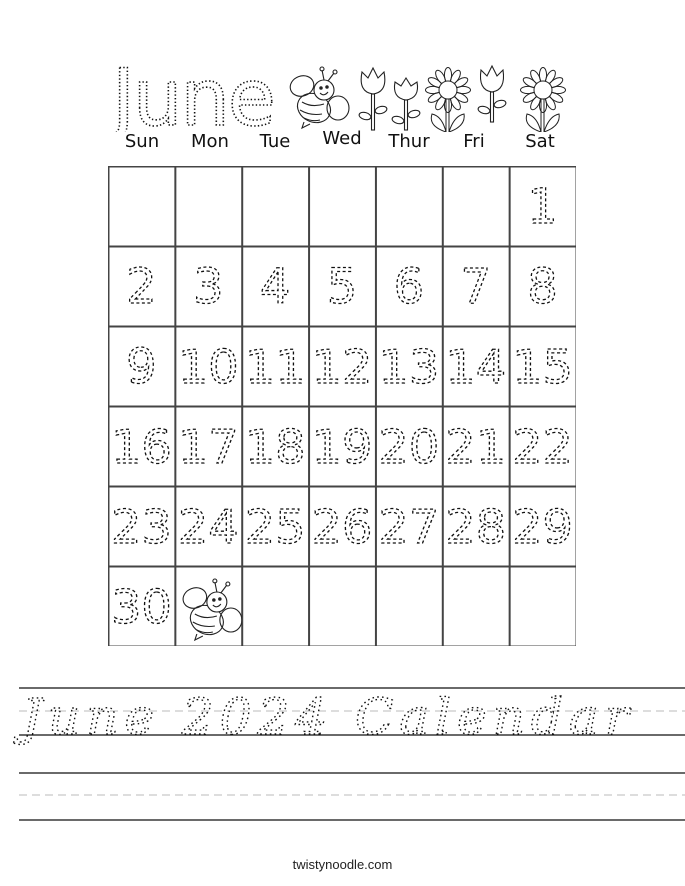 The height and width of the screenshot is (886, 685). I want to click on day-number: 14, so click(475, 367).